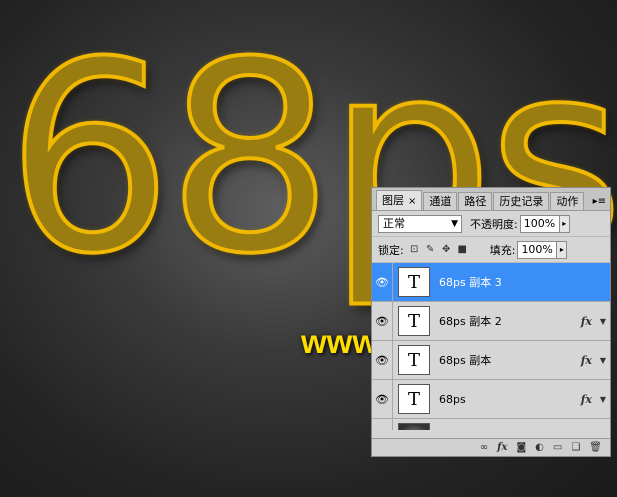 The image size is (617, 497). Describe the element at coordinates (470, 321) in the screenshot. I see `layer-name: 68ps 副本 2` at that location.